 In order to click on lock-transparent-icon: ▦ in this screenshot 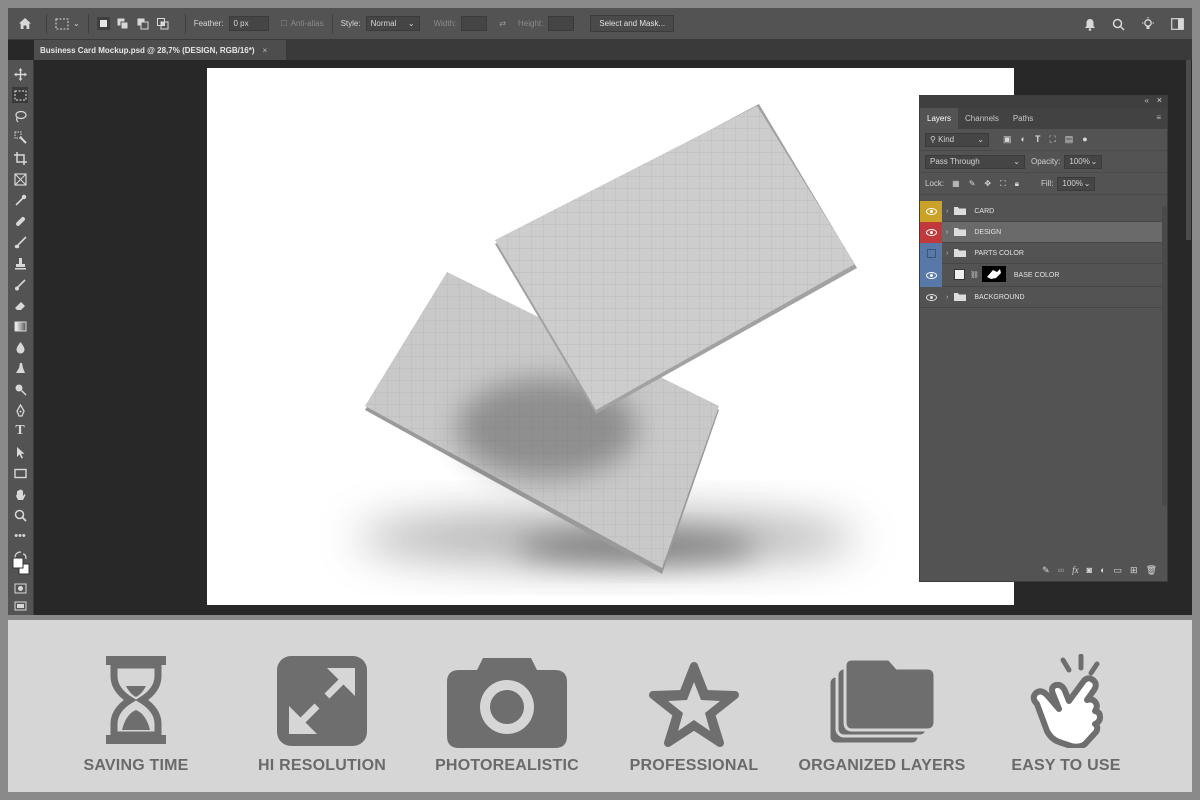, I will do `click(956, 184)`.